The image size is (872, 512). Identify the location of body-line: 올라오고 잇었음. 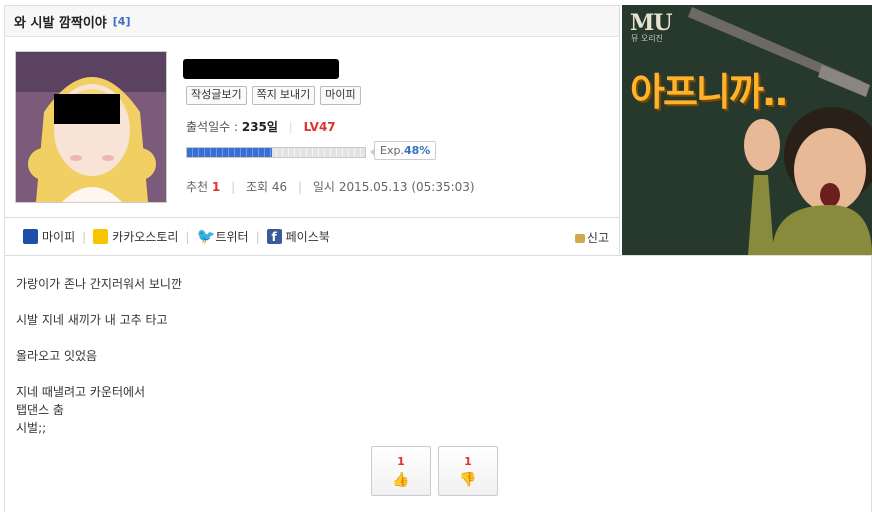
(57, 356).